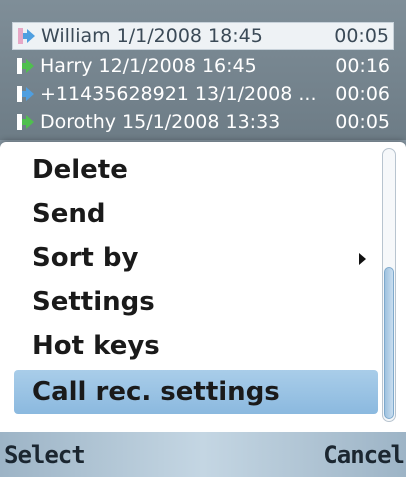  Describe the element at coordinates (362, 66) in the screenshot. I see `call-duration: 00:16` at that location.